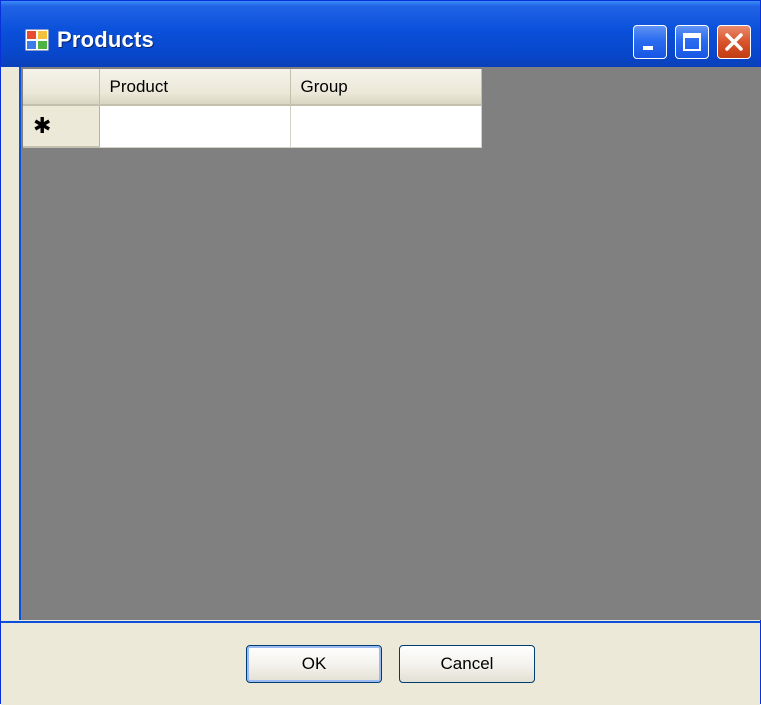  Describe the element at coordinates (648, 48) in the screenshot. I see `minimize-icon` at that location.